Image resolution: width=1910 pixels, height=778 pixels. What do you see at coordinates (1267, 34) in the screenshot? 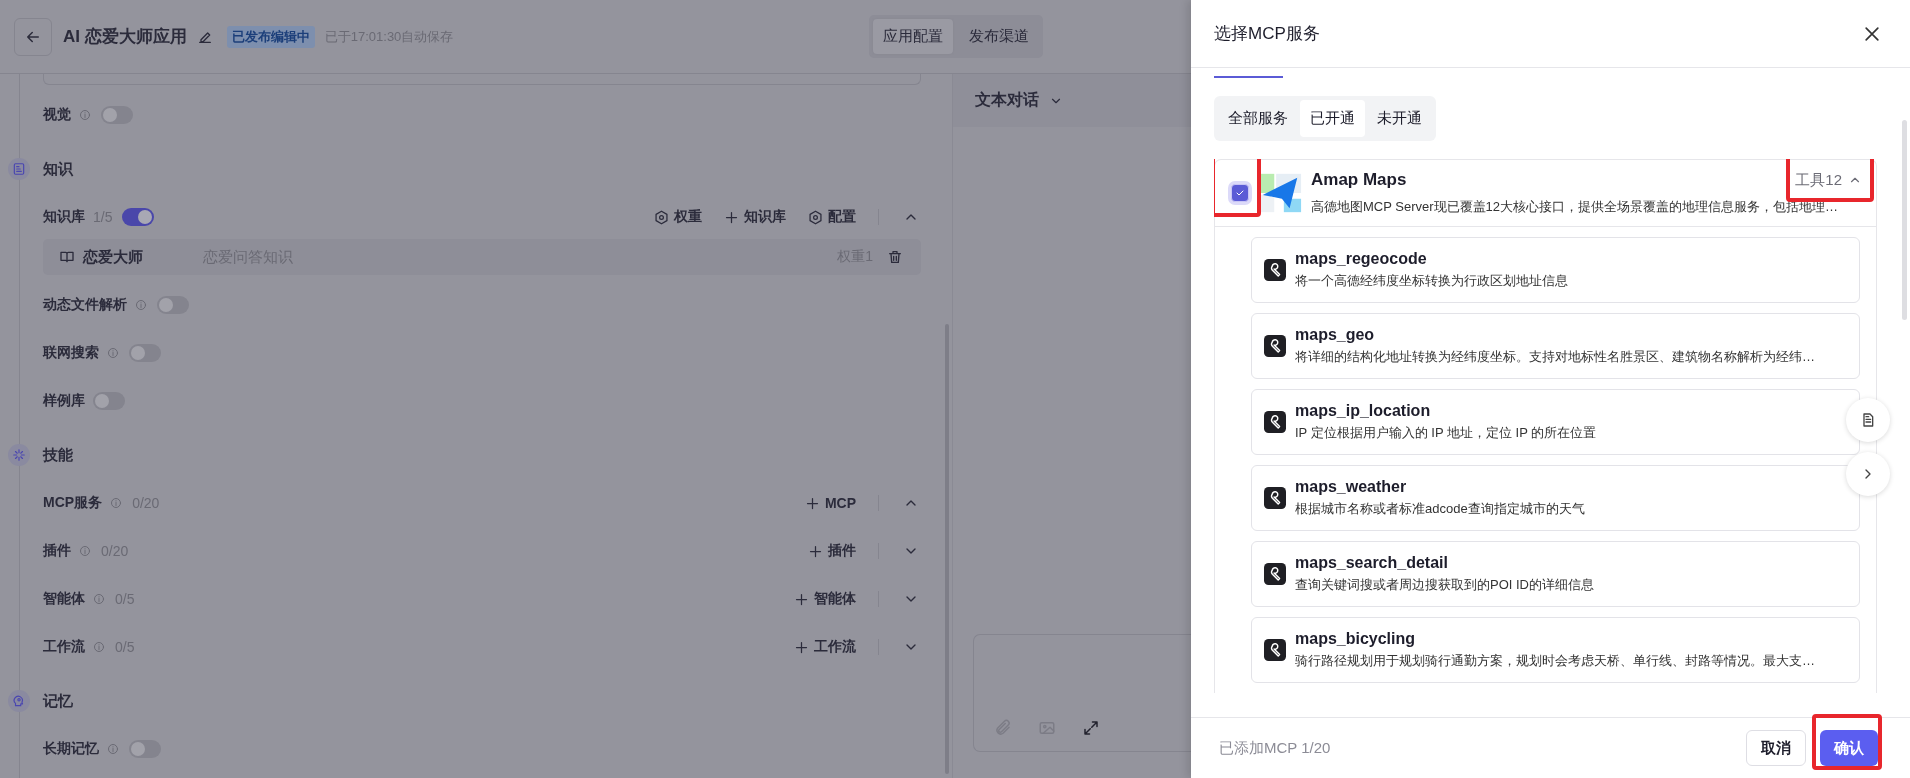
I see `drawer-title: 选择MCP服务` at bounding box center [1267, 34].